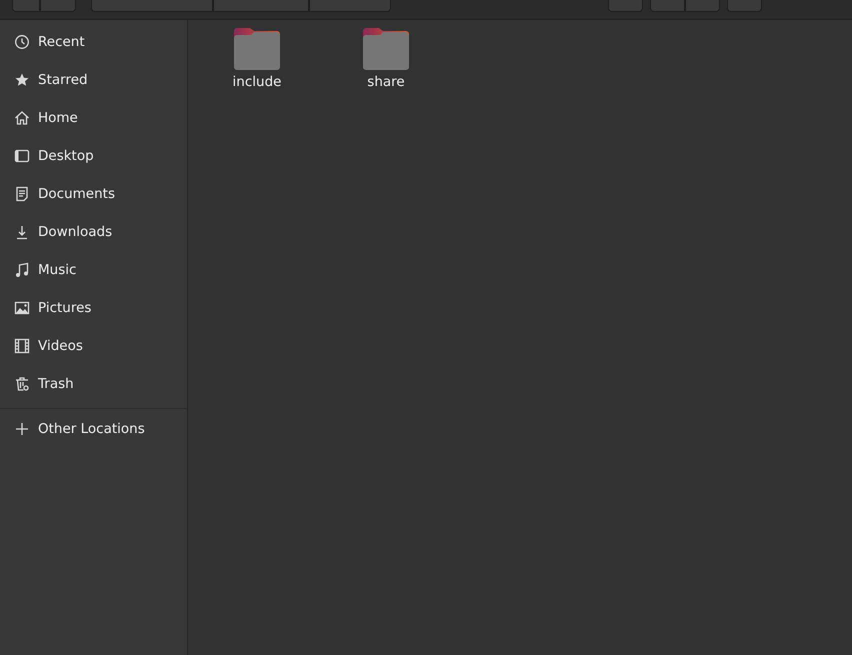  Describe the element at coordinates (386, 82) in the screenshot. I see `file-name: share` at that location.